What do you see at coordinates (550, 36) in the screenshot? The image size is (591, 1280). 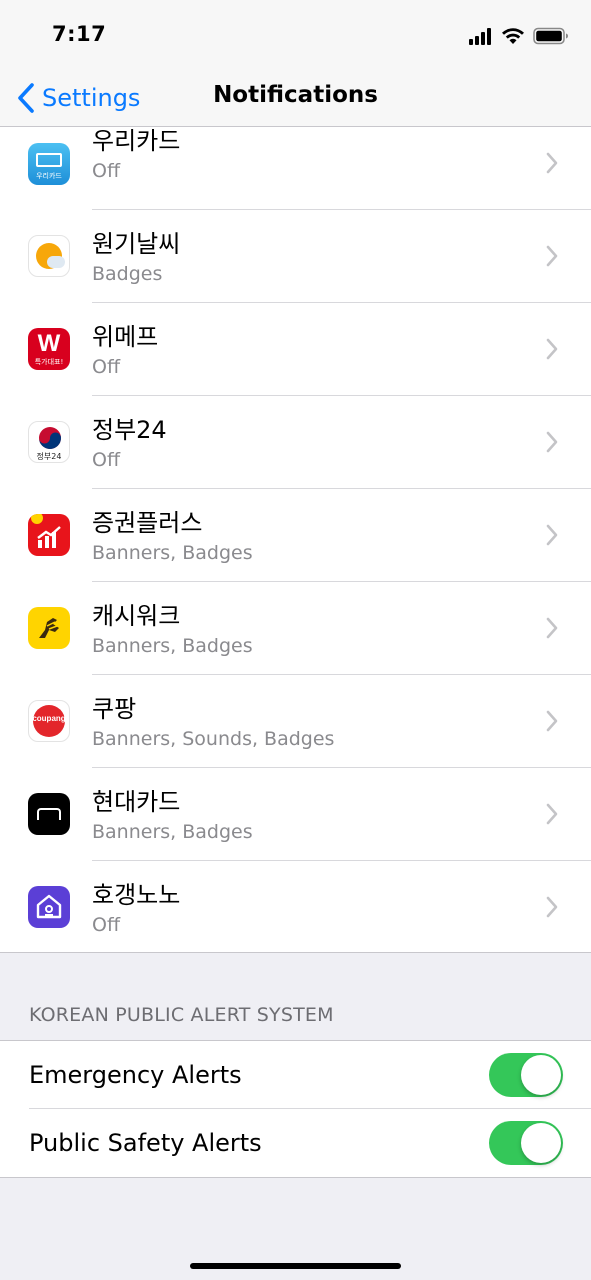 I see `battery-icon` at bounding box center [550, 36].